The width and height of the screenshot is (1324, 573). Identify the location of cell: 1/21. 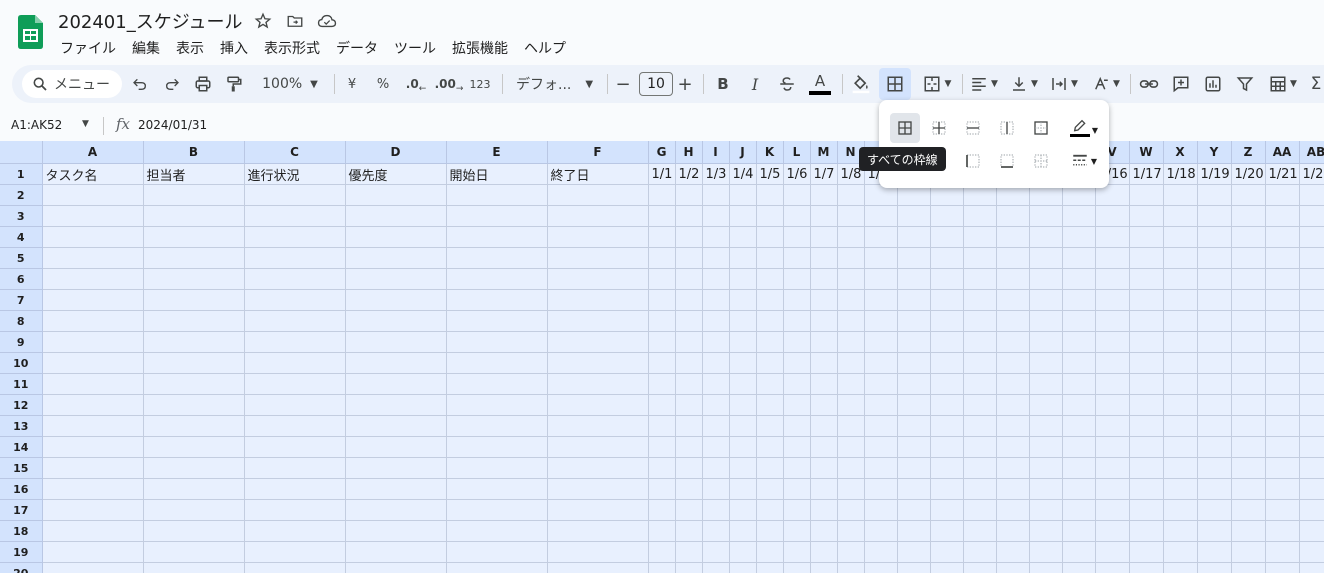
(1282, 174).